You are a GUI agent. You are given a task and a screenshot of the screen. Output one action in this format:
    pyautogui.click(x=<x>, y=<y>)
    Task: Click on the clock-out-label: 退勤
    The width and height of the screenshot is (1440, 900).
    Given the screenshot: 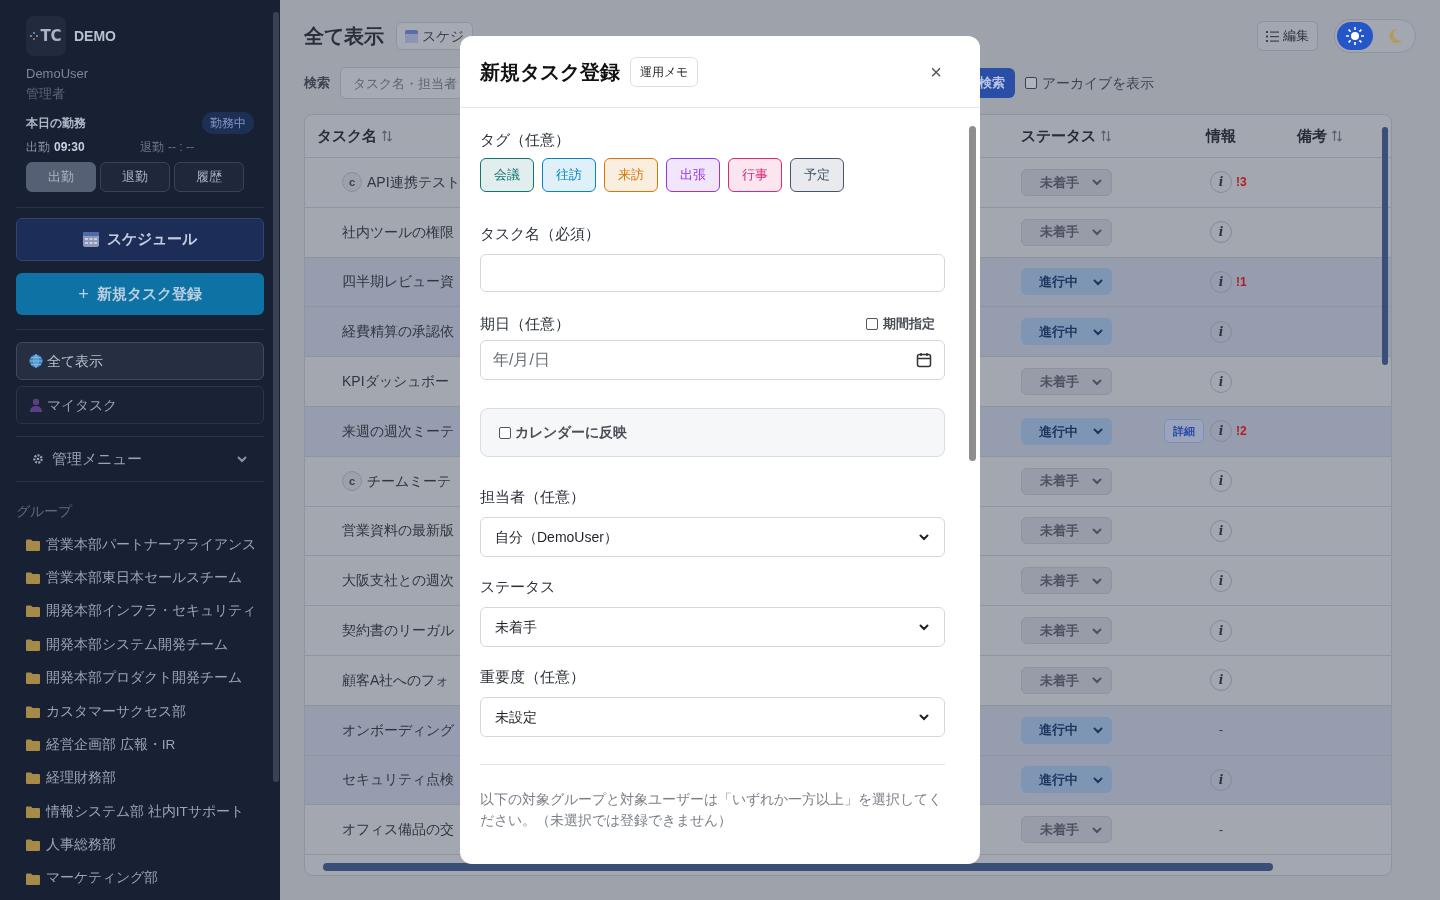 What is the action you would take?
    pyautogui.click(x=152, y=147)
    